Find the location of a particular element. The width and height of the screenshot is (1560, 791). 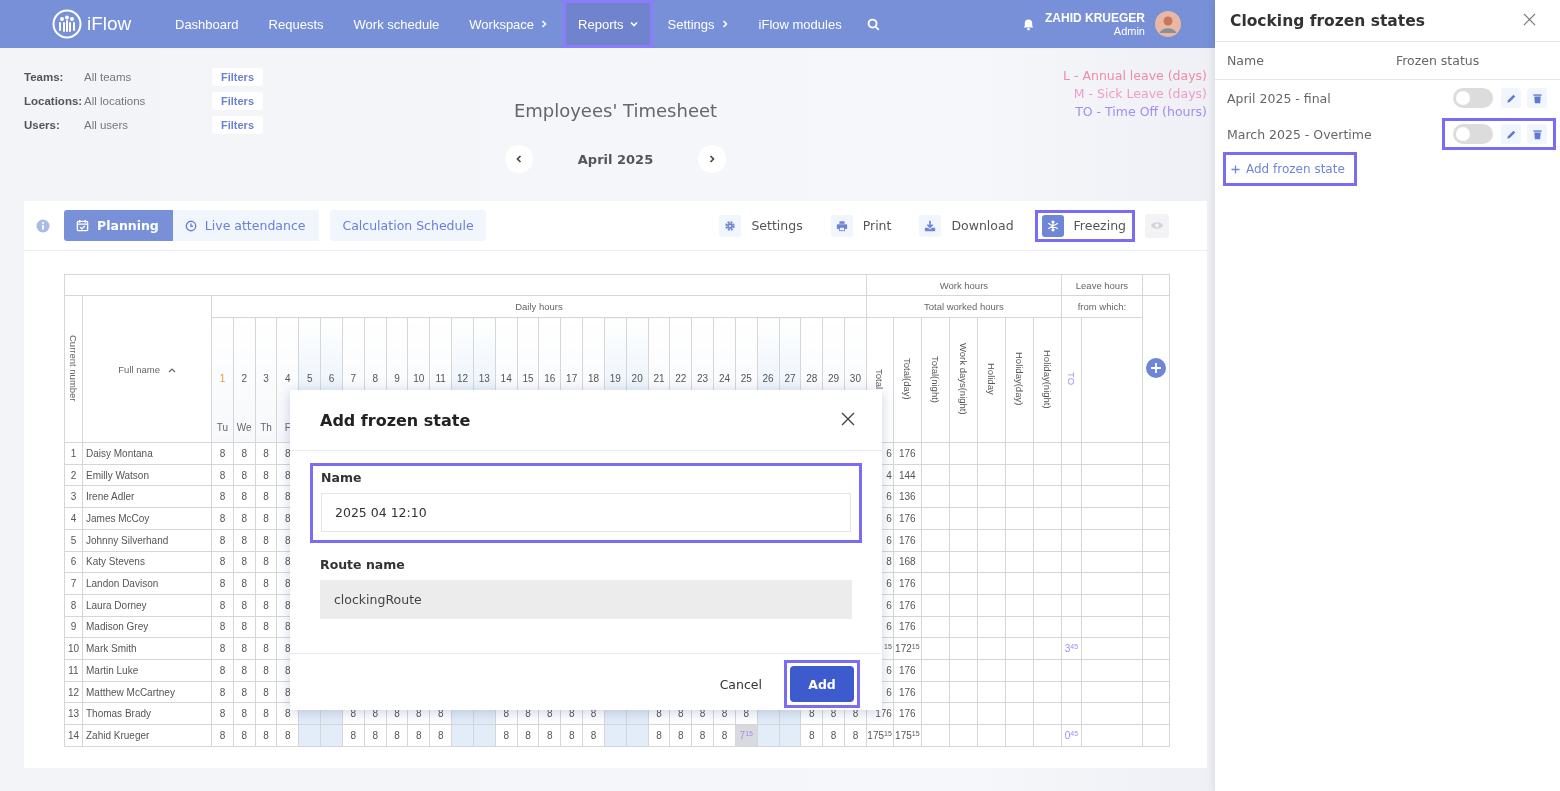

add-button: Add is located at coordinates (822, 684).